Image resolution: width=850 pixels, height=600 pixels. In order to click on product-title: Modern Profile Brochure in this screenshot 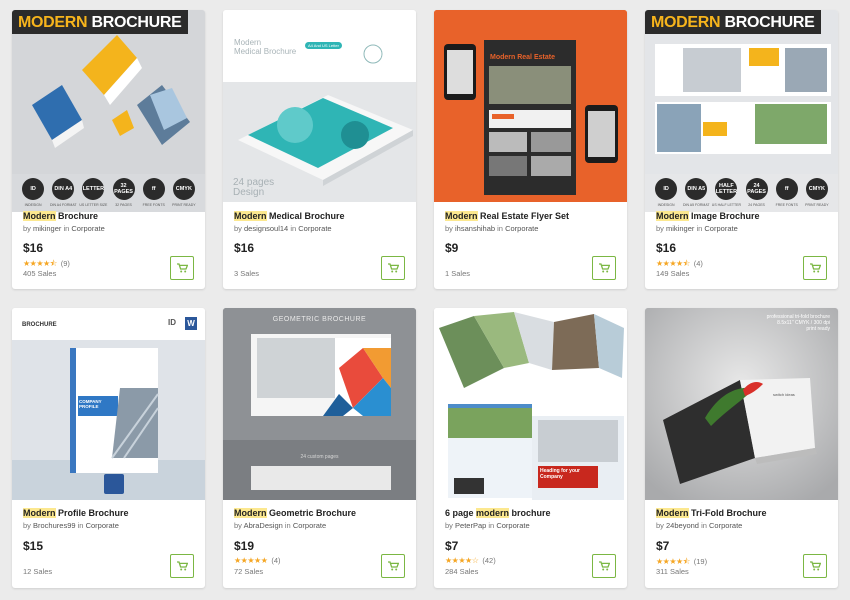, I will do `click(108, 513)`.